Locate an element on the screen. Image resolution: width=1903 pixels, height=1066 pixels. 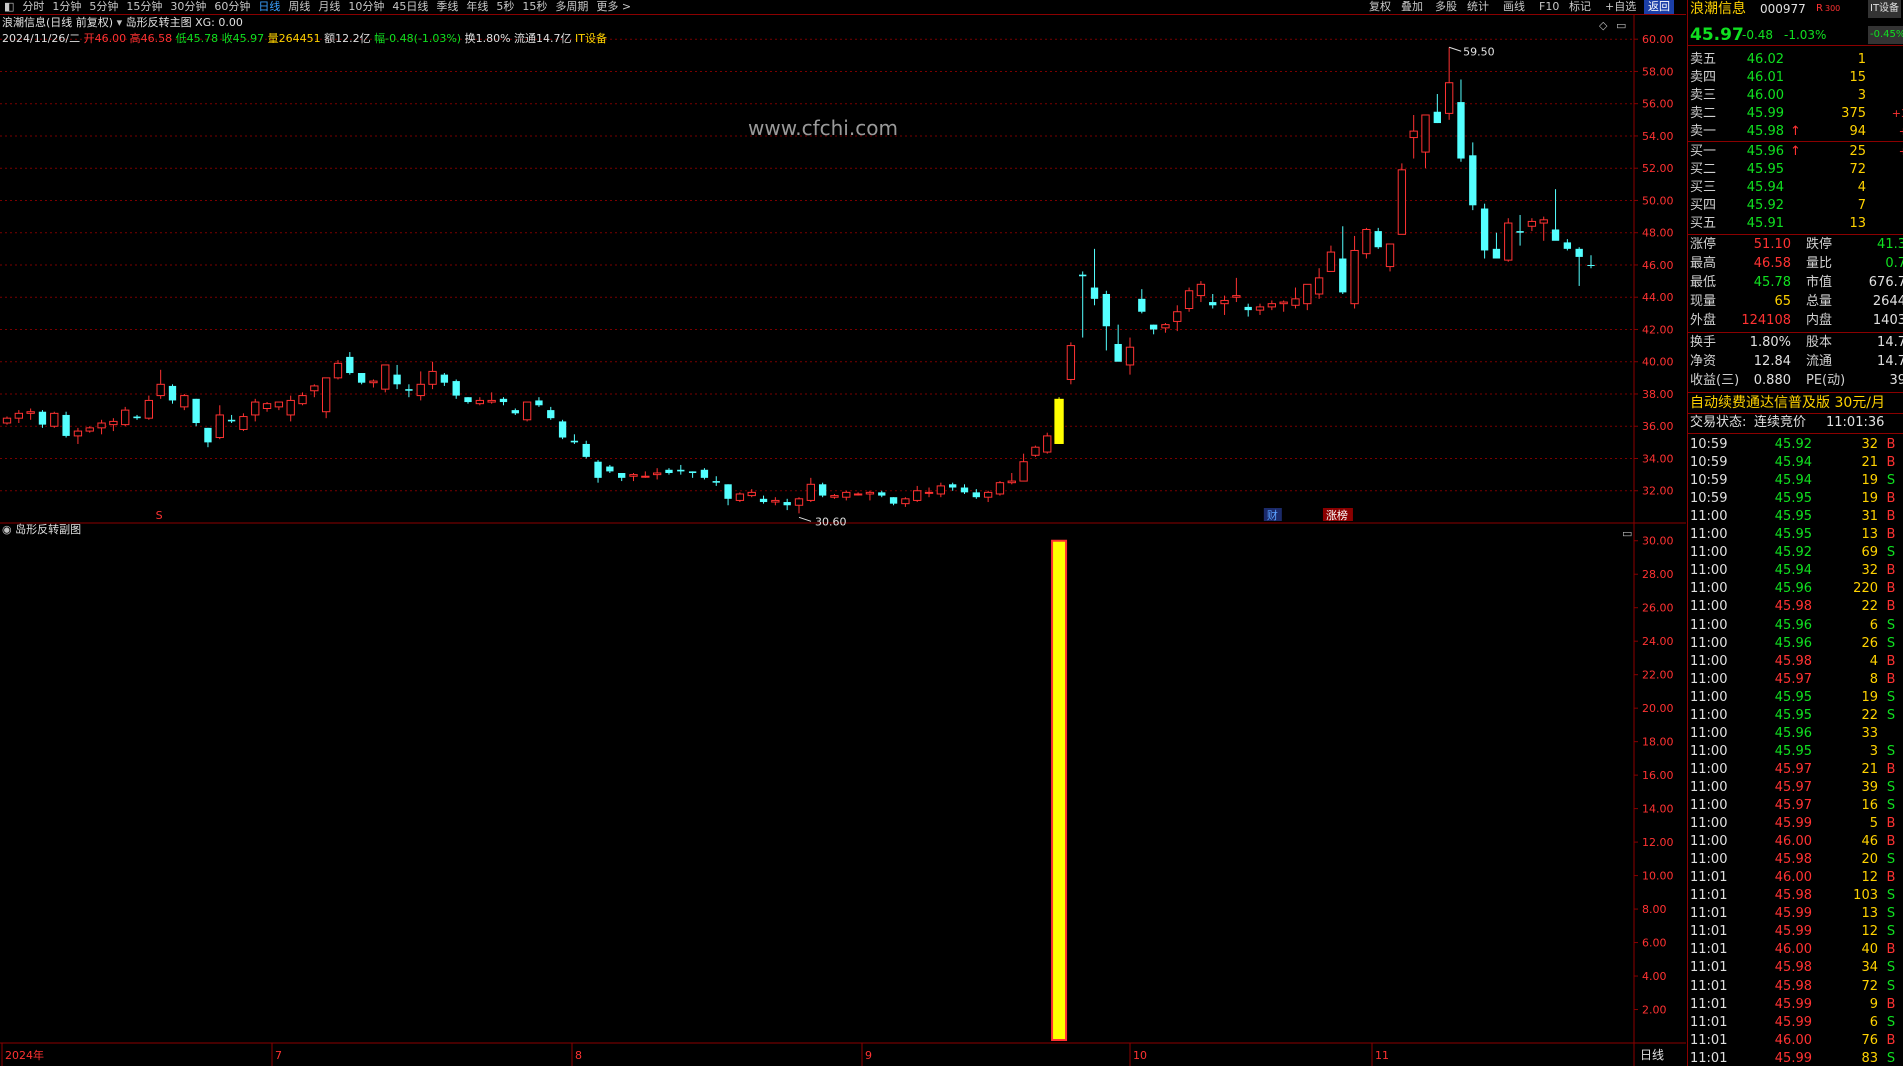
indicator-dropdown-icon: ▾ is located at coordinates (120, 22).